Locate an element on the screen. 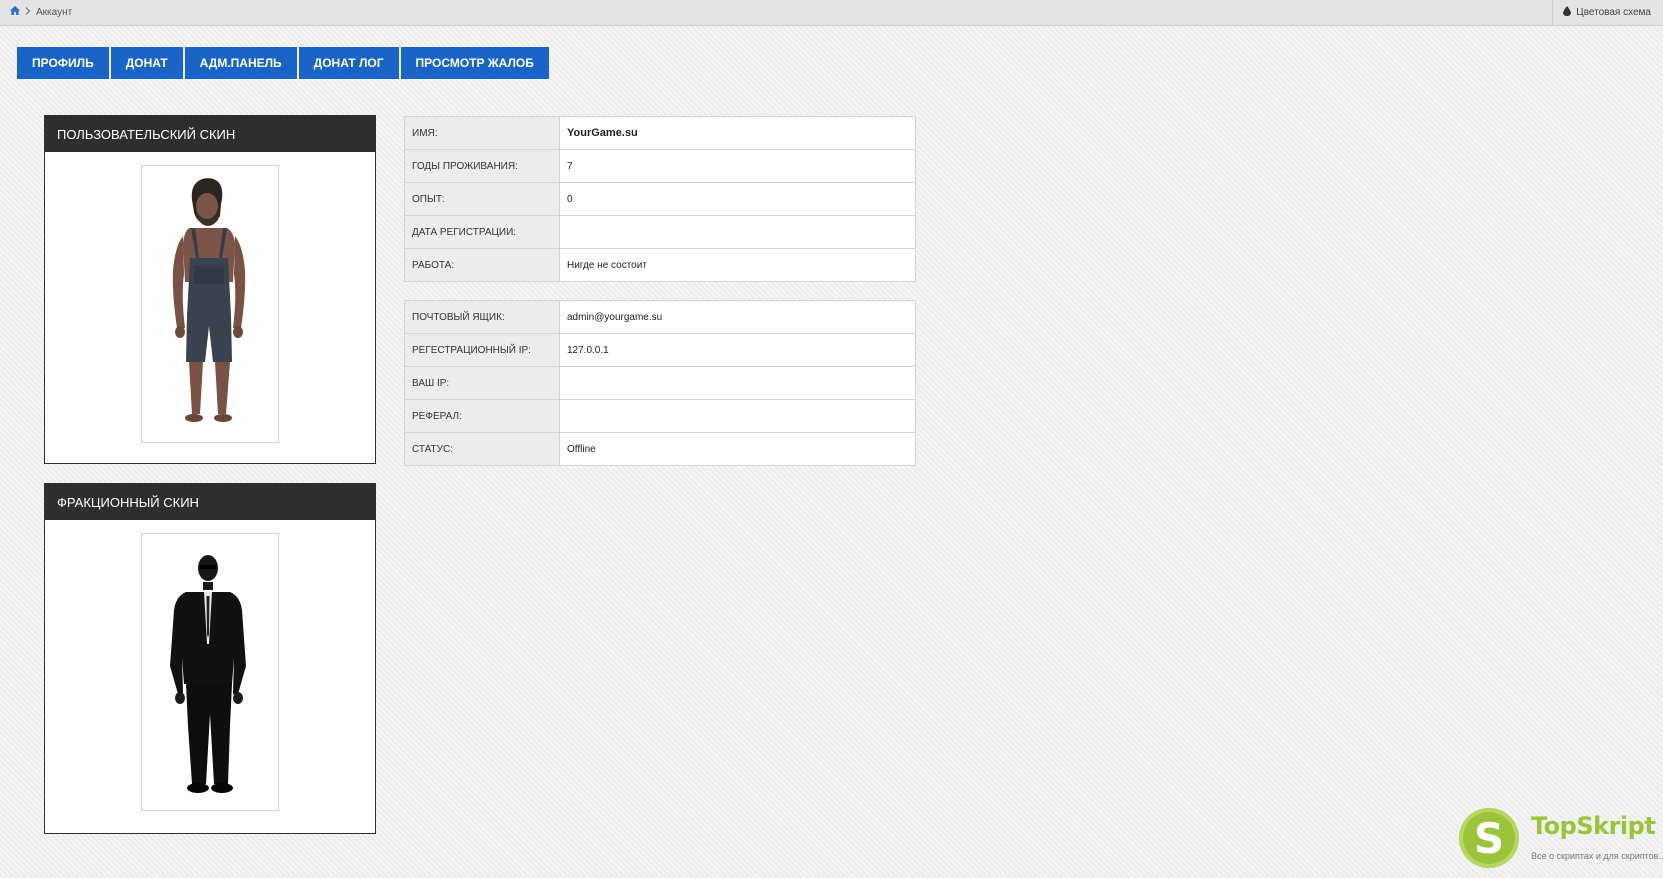 Image resolution: width=1663 pixels, height=878 pixels. top-bar: Аккаунт Цветовая схема is located at coordinates (831, 13).